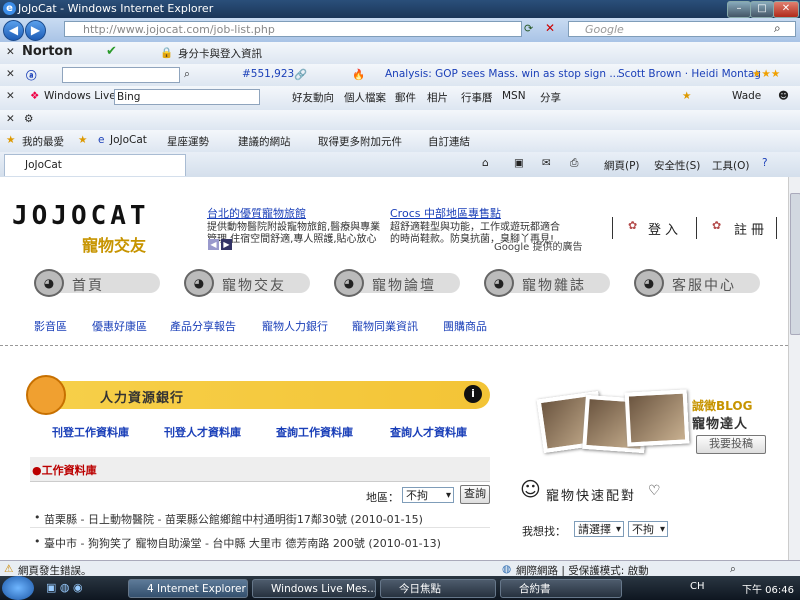 This screenshot has height=600, width=800. Describe the element at coordinates (293, 29) in the screenshot. I see `url-input: http://www.jojocat.com/job-list.php` at that location.